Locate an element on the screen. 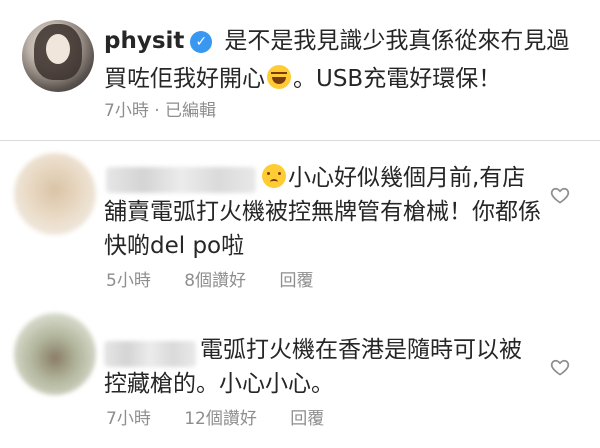 Image resolution: width=600 pixels, height=448 pixels. comment-time: 7小時 is located at coordinates (128, 419).